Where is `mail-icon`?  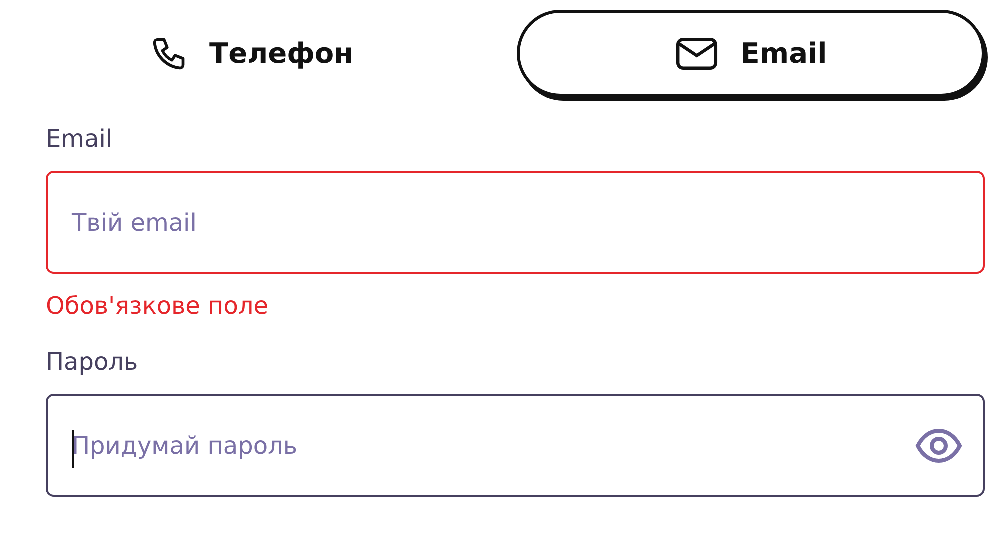
mail-icon is located at coordinates (696, 54).